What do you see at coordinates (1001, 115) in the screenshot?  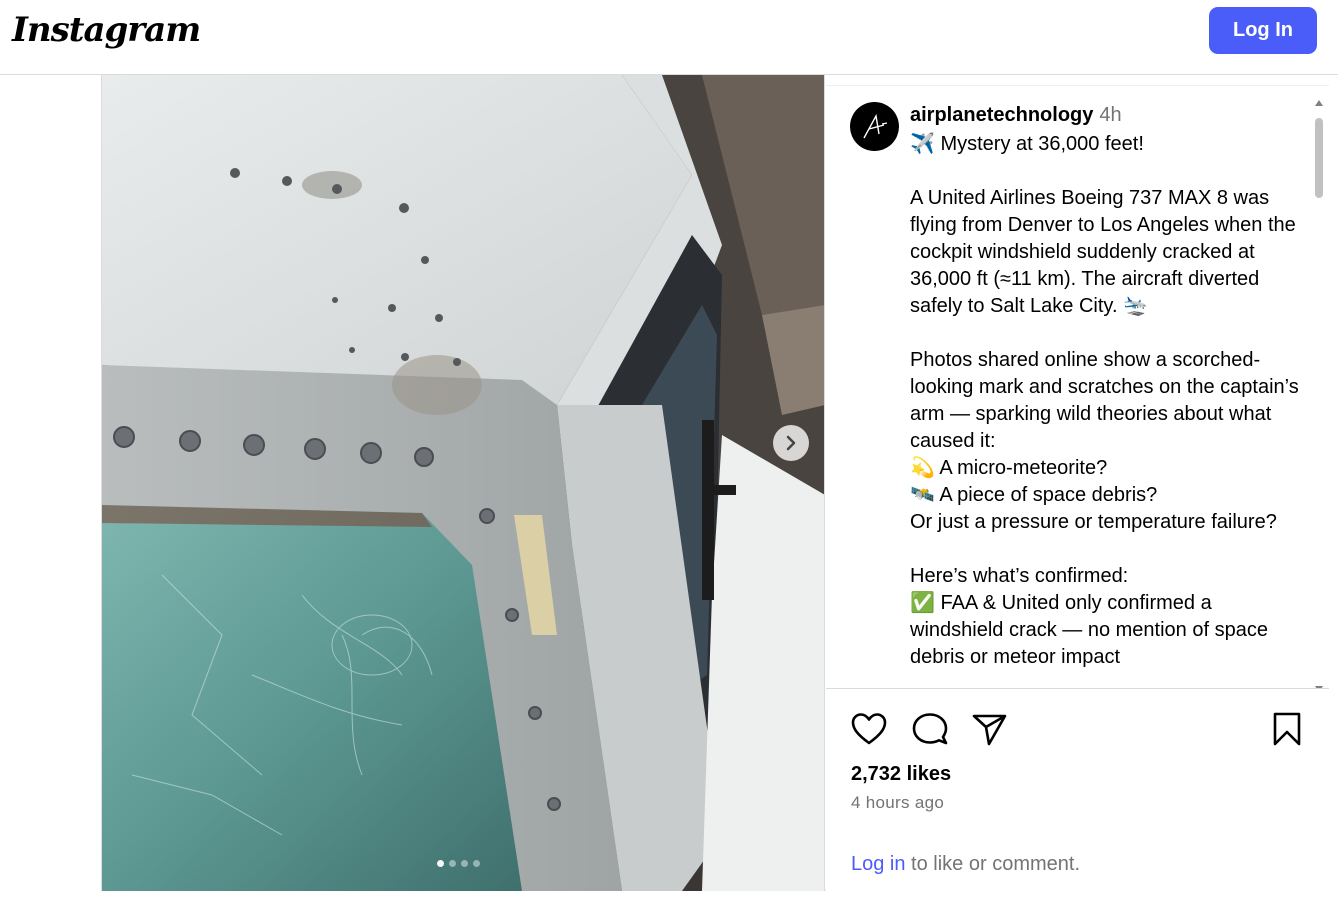 I see `username-link: airplanetechnology` at bounding box center [1001, 115].